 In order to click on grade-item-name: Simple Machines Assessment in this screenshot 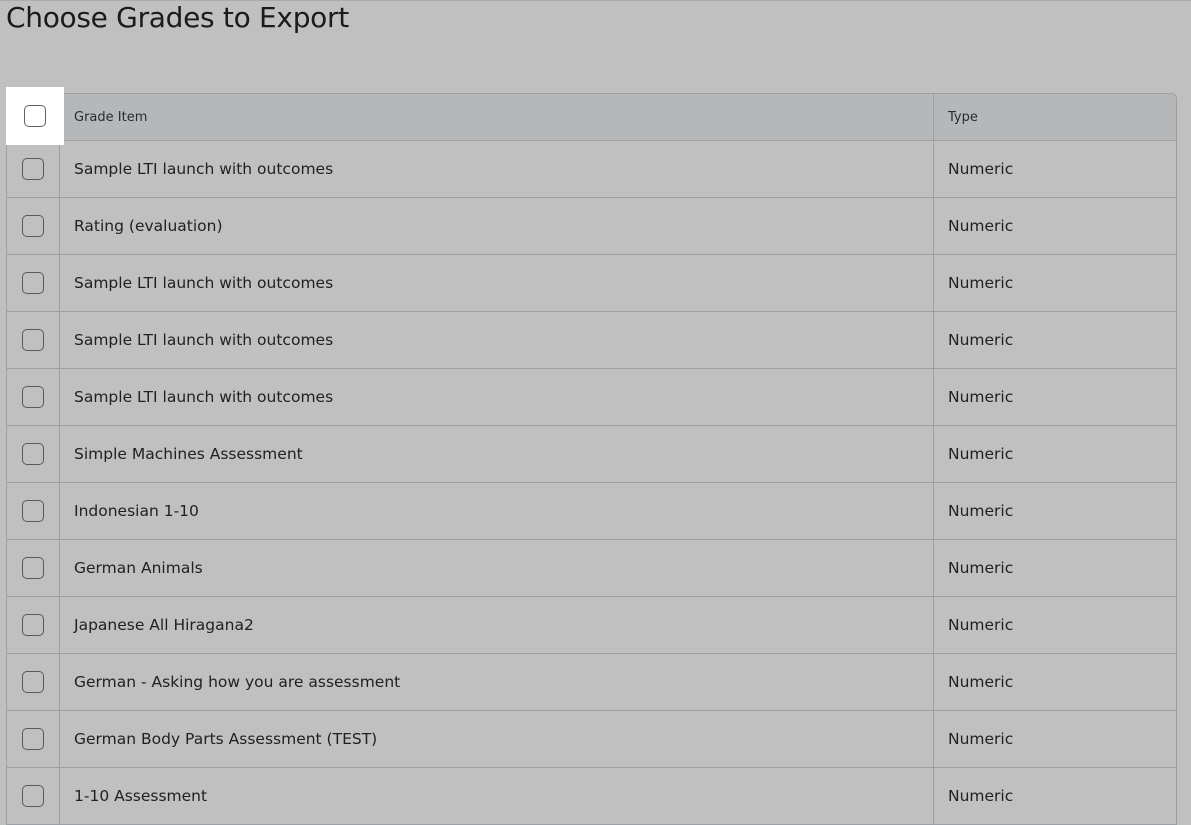, I will do `click(497, 454)`.